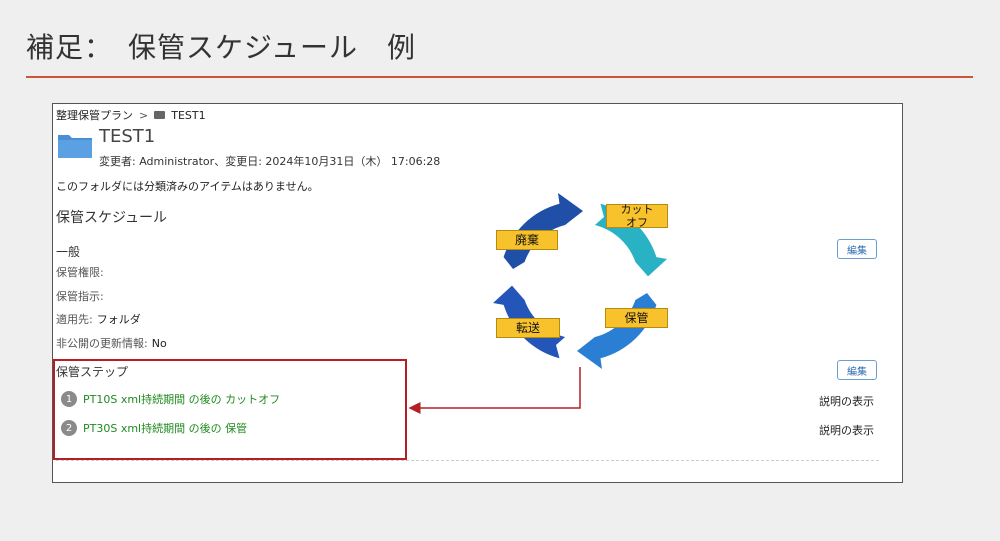 Image resolution: width=1000 pixels, height=541 pixels. Describe the element at coordinates (537, 303) in the screenshot. I see `lifecycle-diagram` at that location.